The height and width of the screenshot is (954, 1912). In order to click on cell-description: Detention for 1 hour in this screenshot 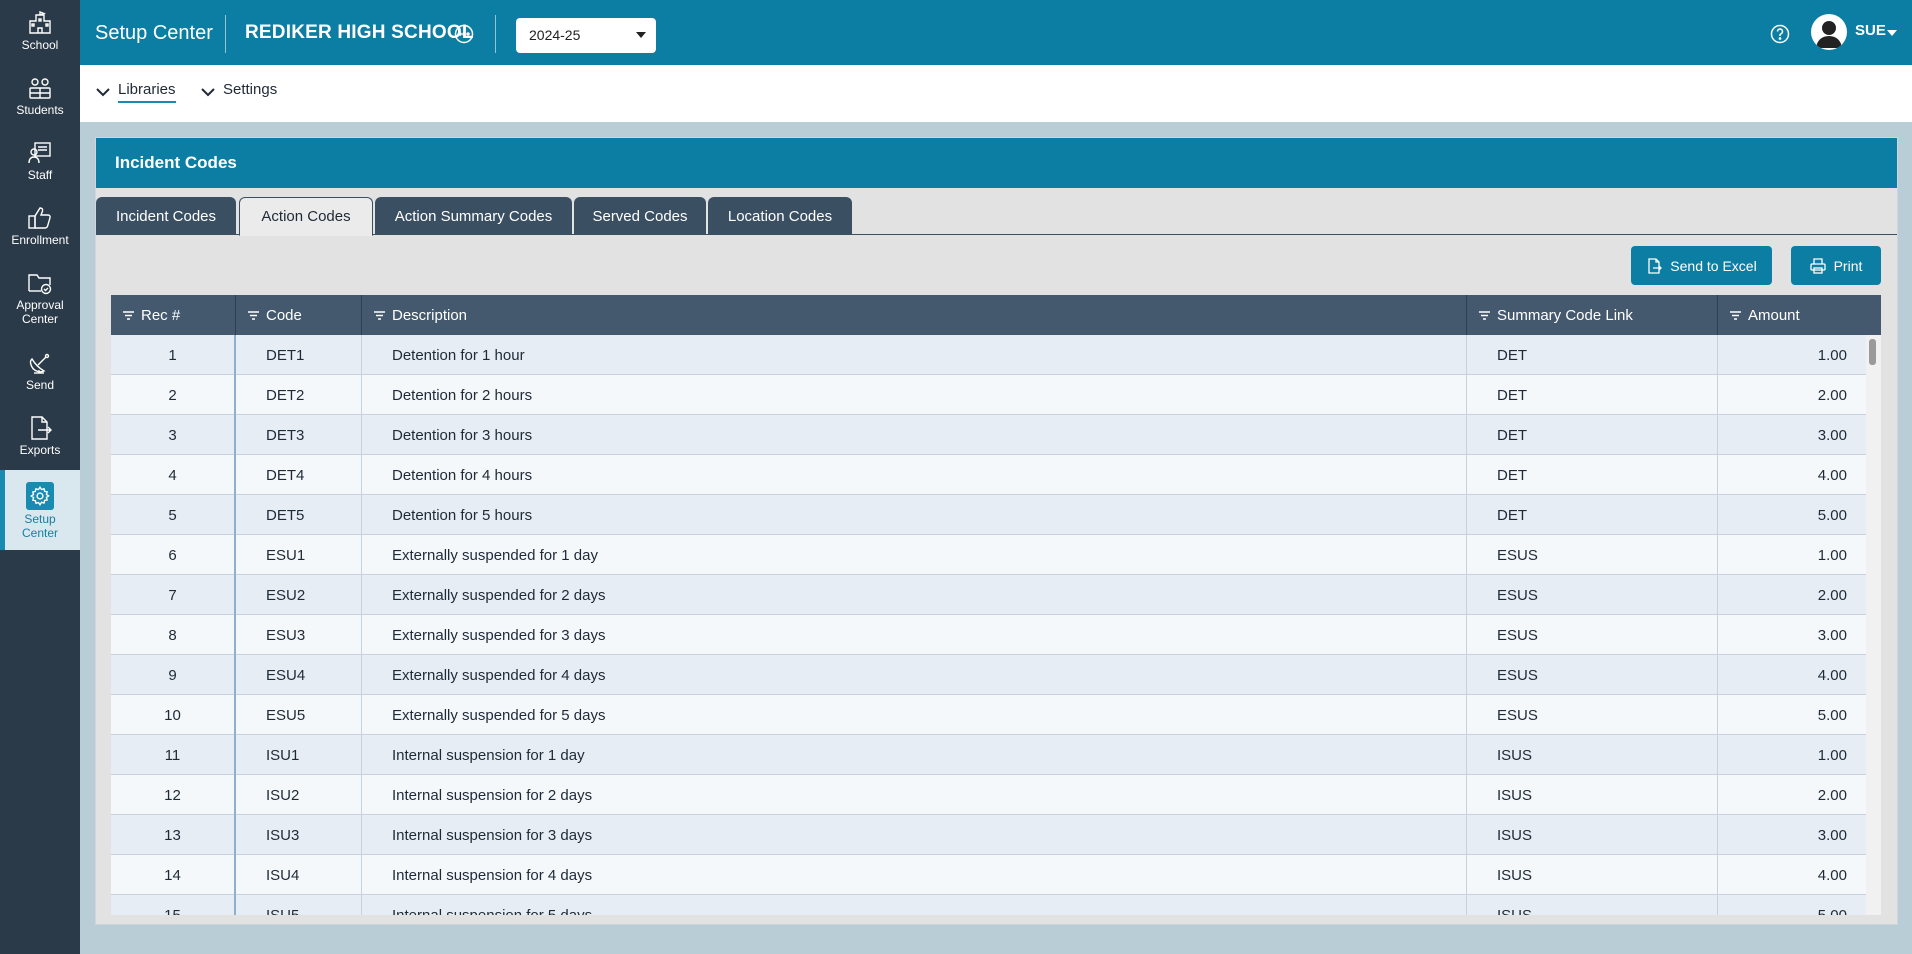, I will do `click(914, 355)`.